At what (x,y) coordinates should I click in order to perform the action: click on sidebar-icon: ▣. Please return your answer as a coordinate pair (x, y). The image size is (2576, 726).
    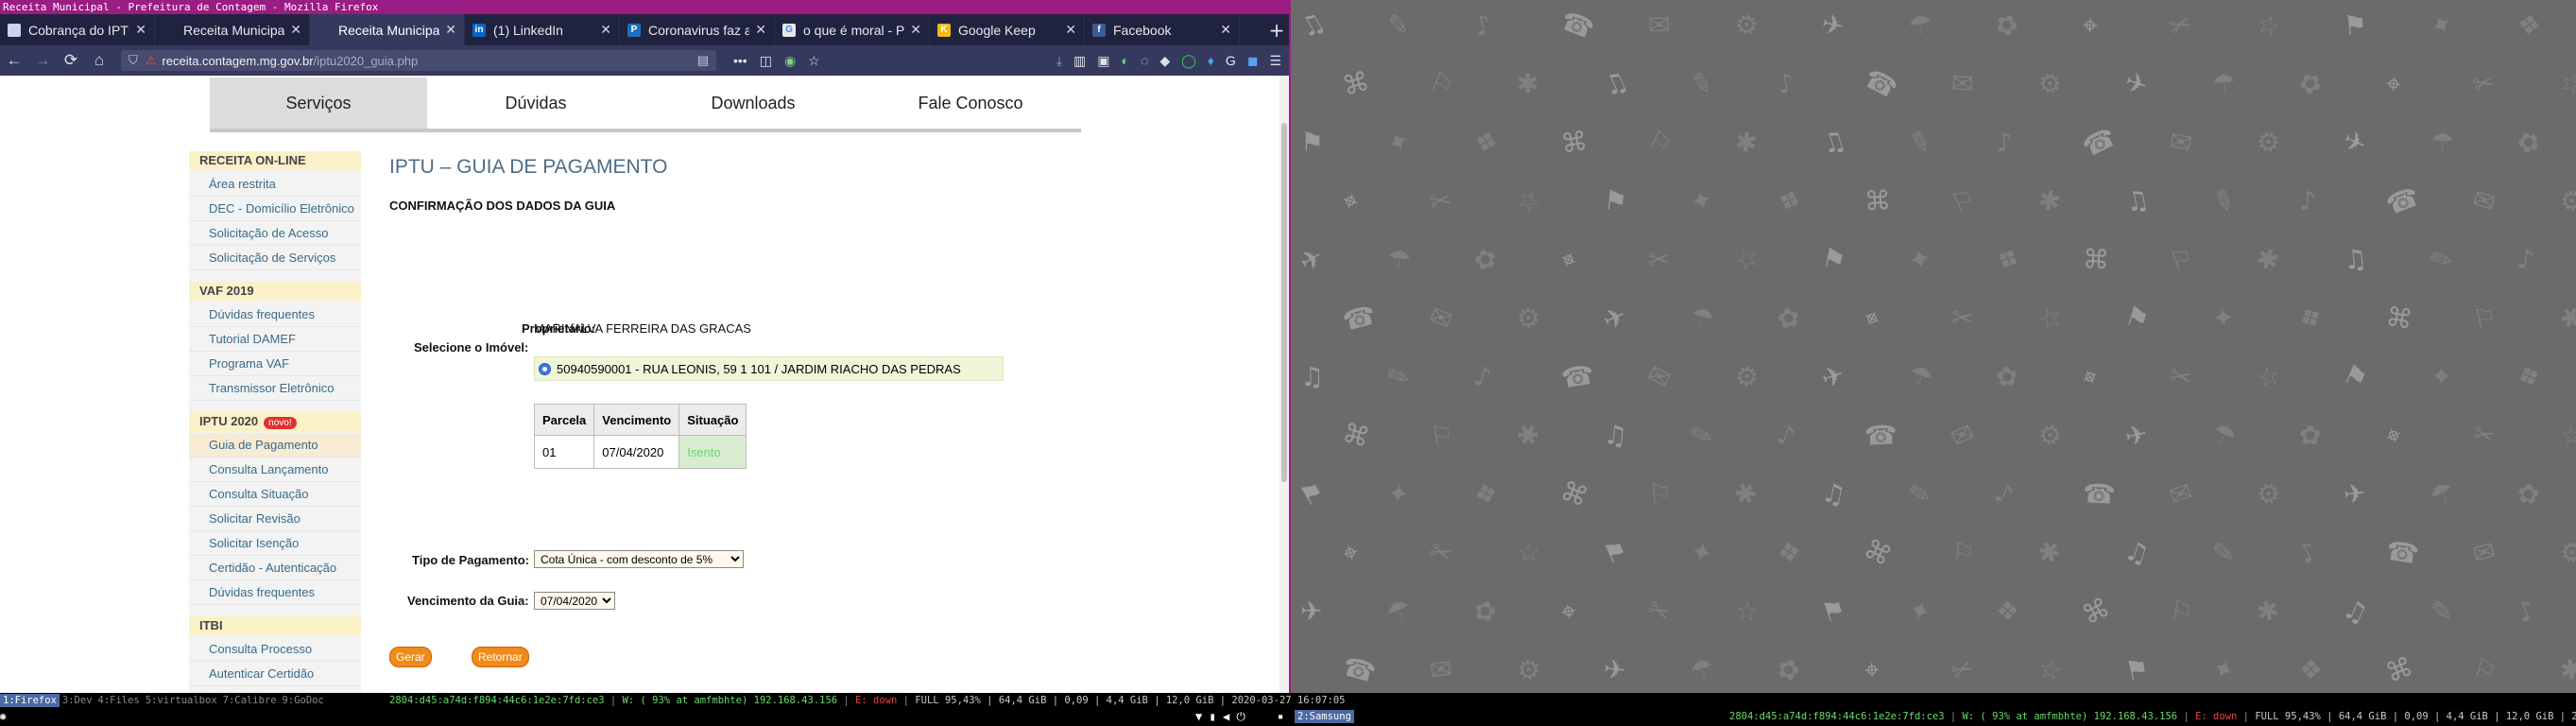
    Looking at the image, I should click on (1103, 61).